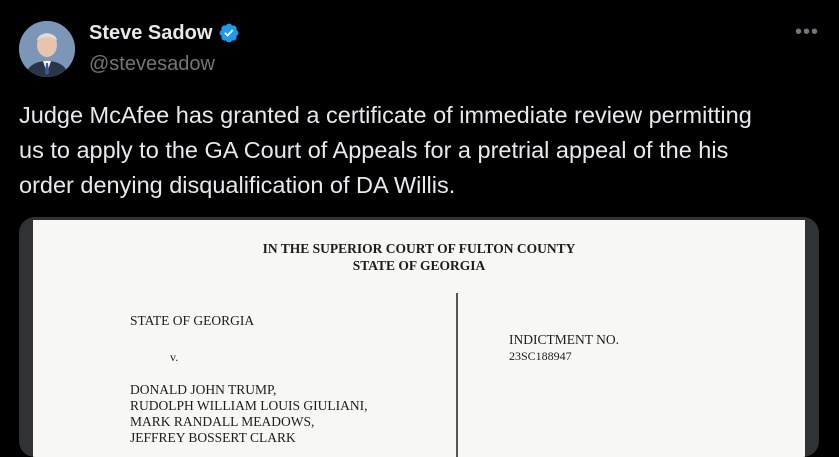 The height and width of the screenshot is (457, 839). I want to click on avatar, so click(47, 49).